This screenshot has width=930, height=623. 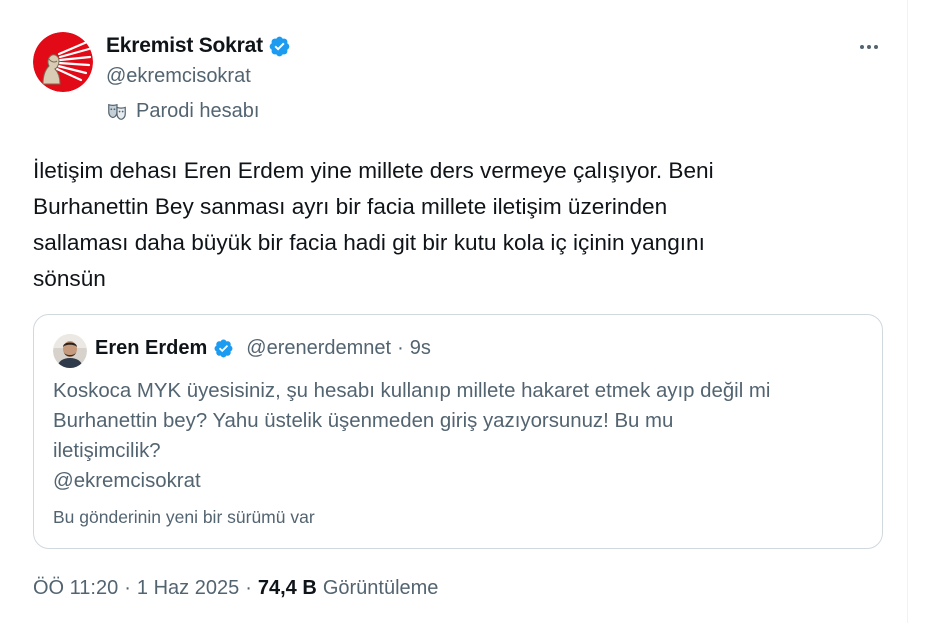 What do you see at coordinates (127, 481) in the screenshot?
I see `quoted-mention: @ekremcisokrat` at bounding box center [127, 481].